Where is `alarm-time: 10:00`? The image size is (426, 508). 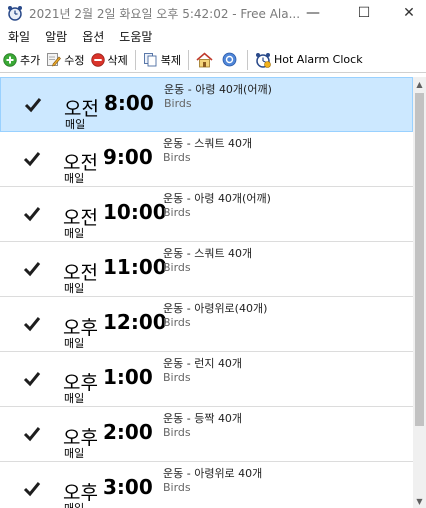 alarm-time: 10:00 is located at coordinates (135, 212).